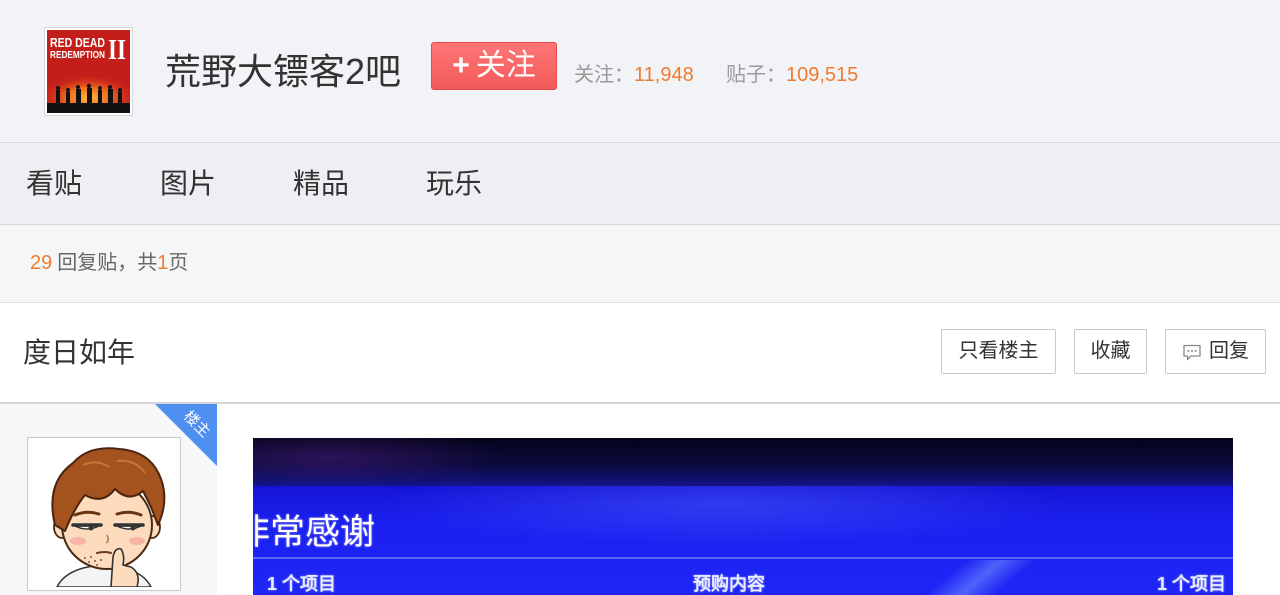 Image resolution: width=1280 pixels, height=595 pixels. I want to click on thread-summary: 29 回复贴，共1页, so click(640, 264).